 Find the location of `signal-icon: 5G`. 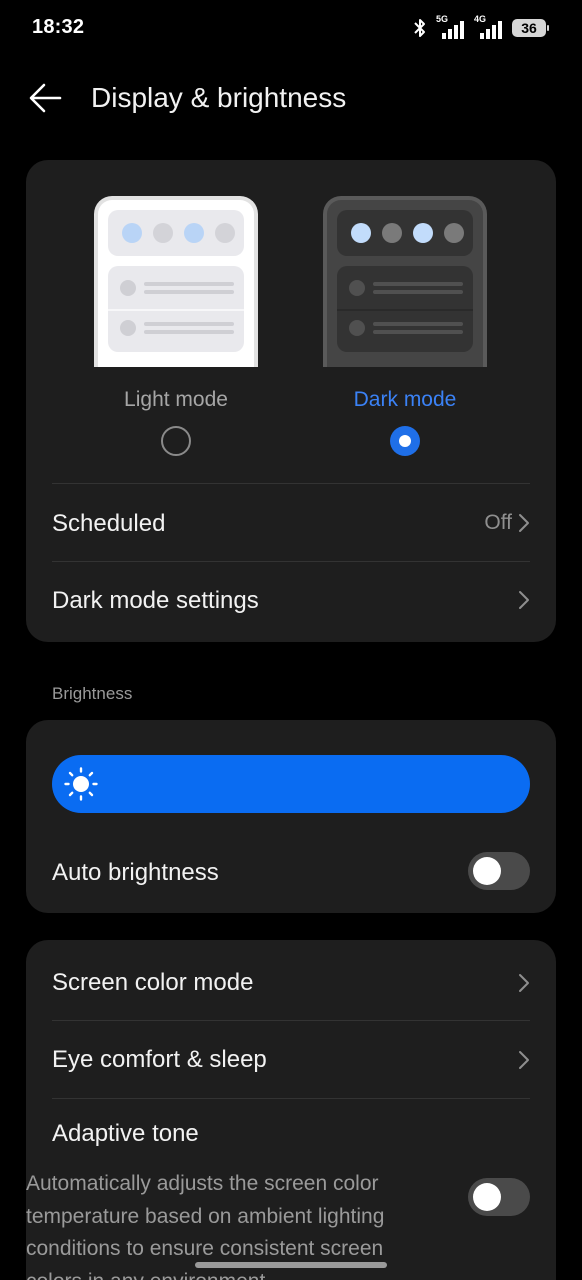

signal-icon: 5G is located at coordinates (451, 27).